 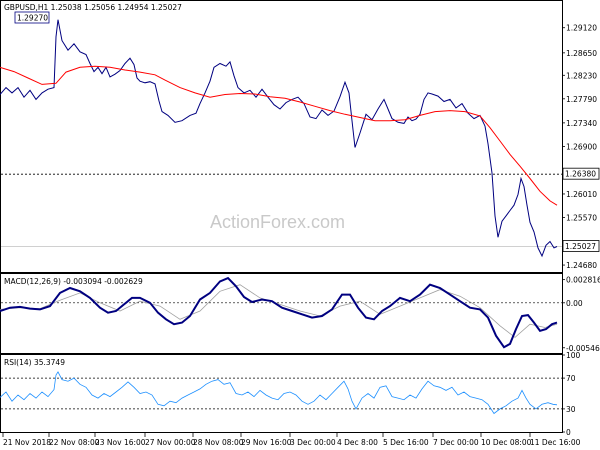 I want to click on x-tick-label: 23 Nov 16:00, so click(x=120, y=442).